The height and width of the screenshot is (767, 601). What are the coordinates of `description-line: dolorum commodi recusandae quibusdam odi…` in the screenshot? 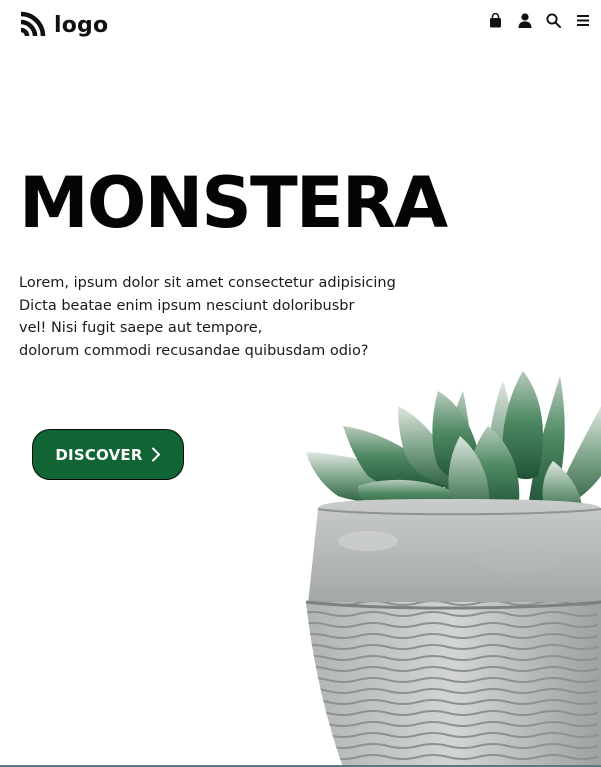 It's located at (194, 350).